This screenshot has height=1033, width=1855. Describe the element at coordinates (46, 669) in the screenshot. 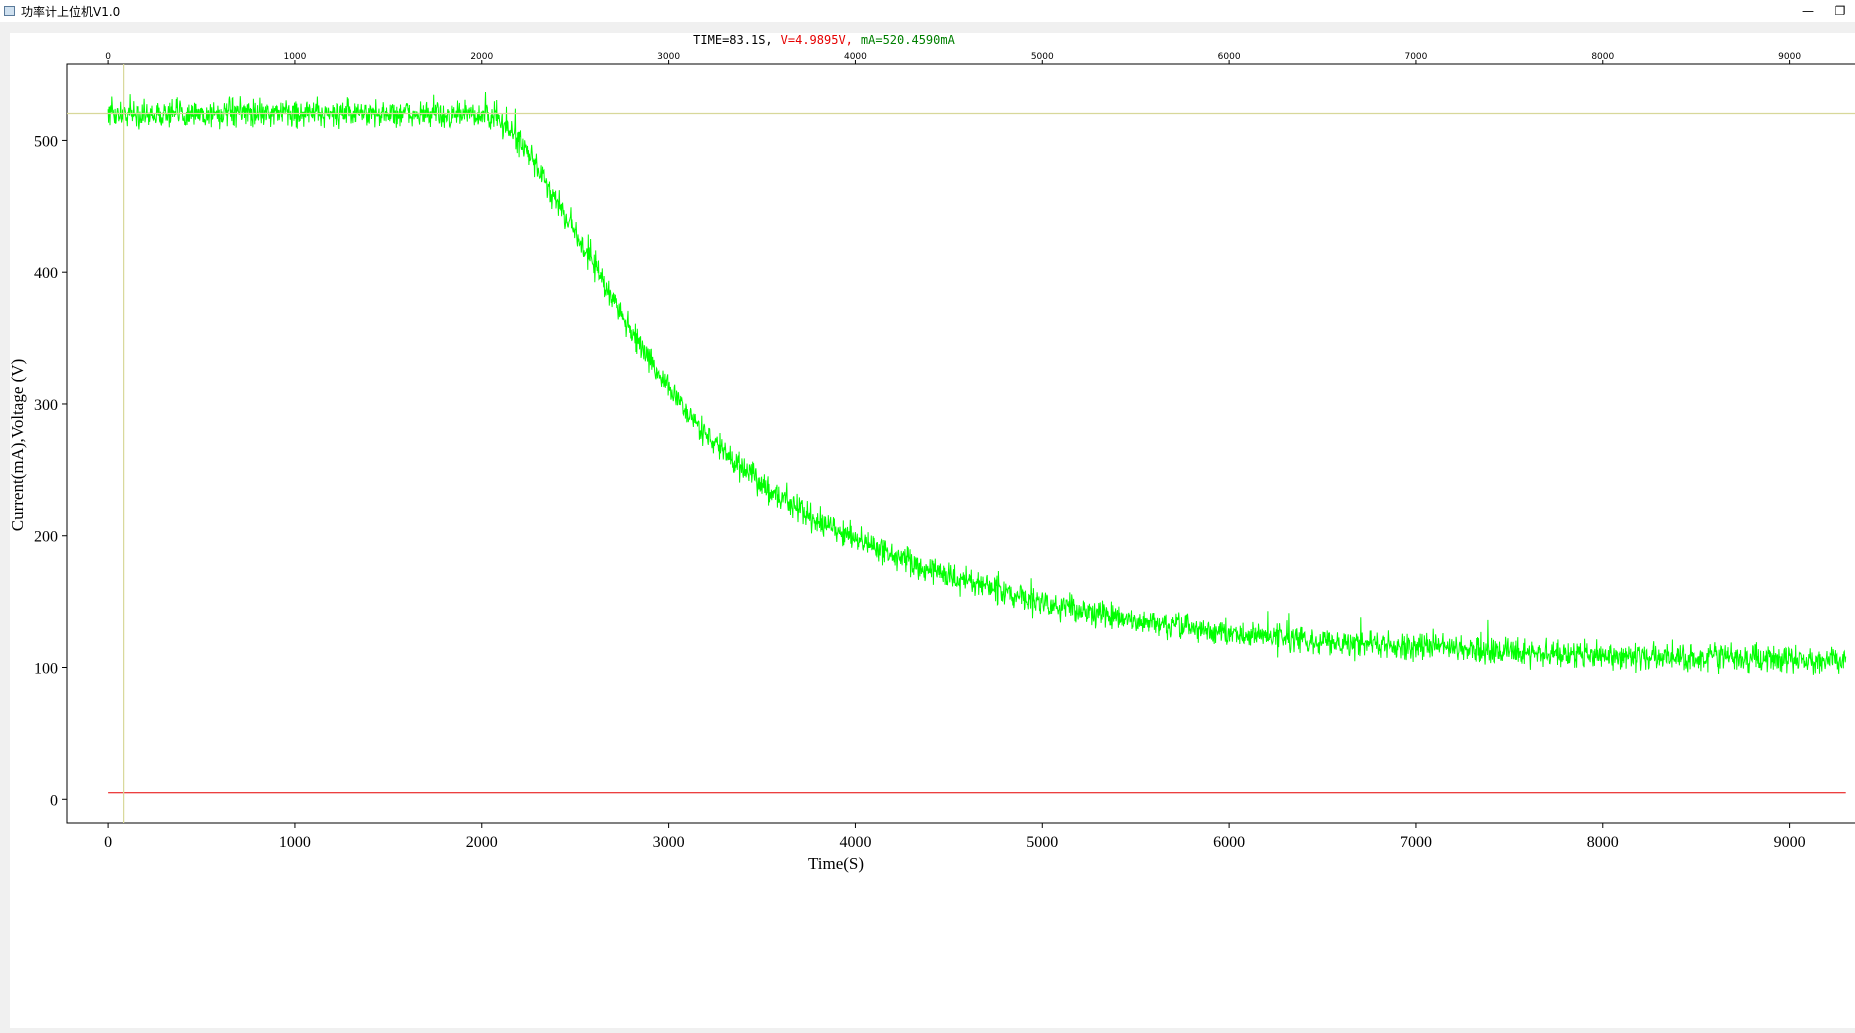

I see `y-tick-label: 100` at that location.